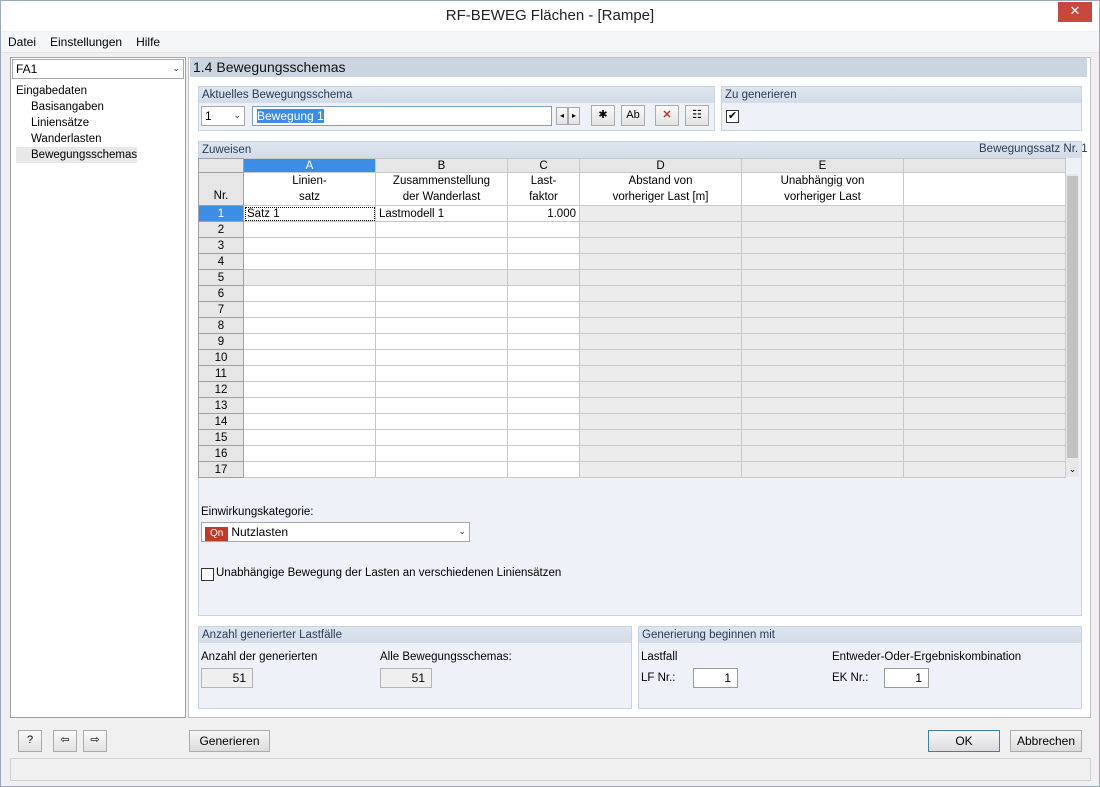  I want to click on cell-wanderlast: Lastmodell 1, so click(441, 213).